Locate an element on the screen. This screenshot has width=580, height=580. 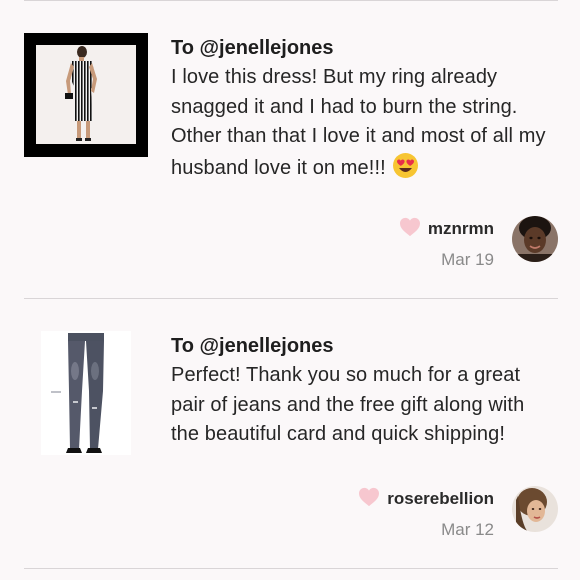
skinny-jeans-photo is located at coordinates (86, 393).